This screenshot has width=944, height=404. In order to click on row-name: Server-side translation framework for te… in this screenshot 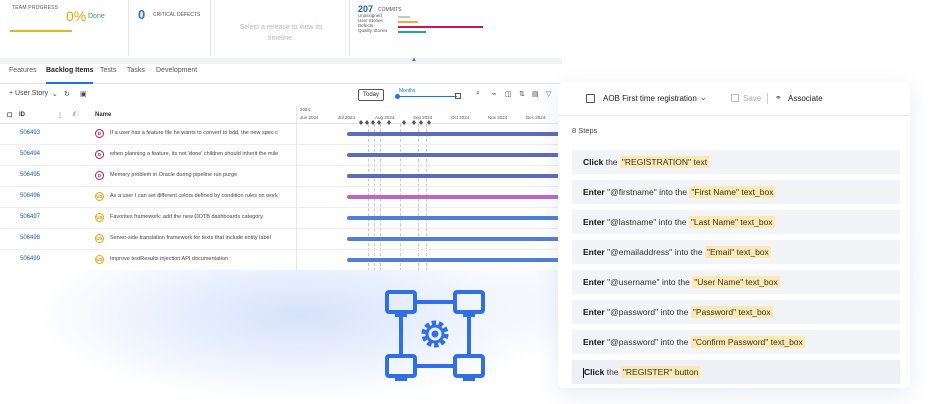, I will do `click(202, 238)`.